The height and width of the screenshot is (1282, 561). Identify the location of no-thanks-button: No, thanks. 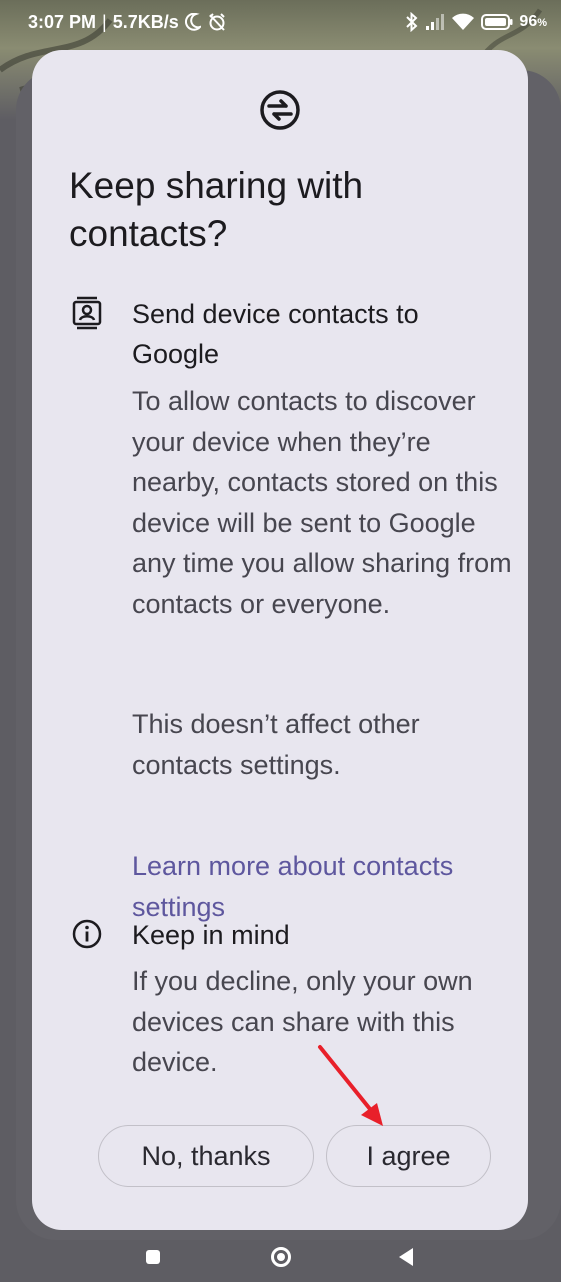
(206, 1156).